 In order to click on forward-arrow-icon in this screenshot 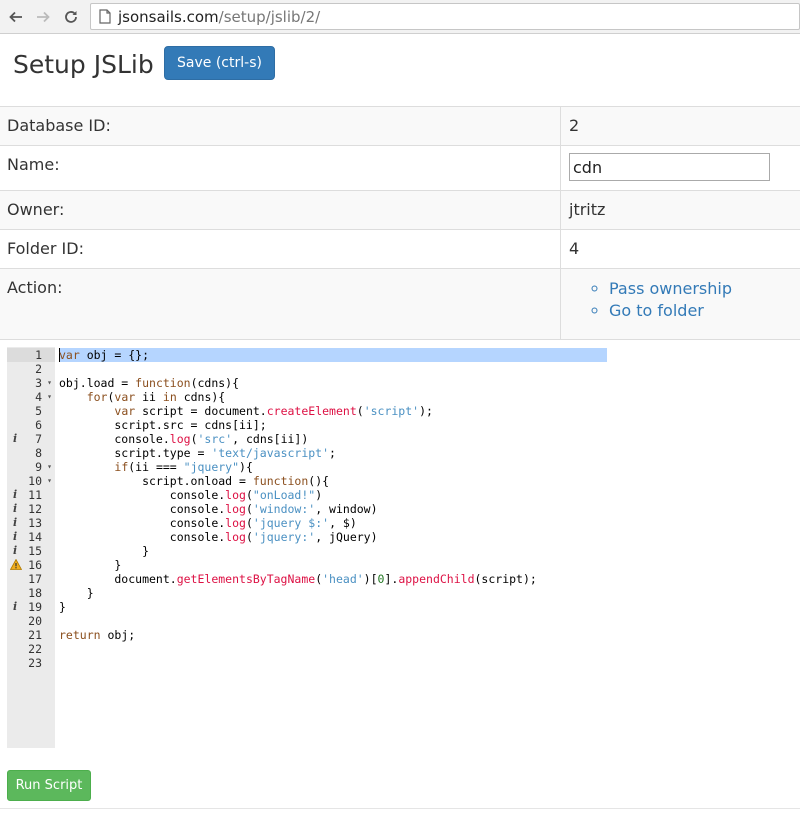, I will do `click(43, 17)`.